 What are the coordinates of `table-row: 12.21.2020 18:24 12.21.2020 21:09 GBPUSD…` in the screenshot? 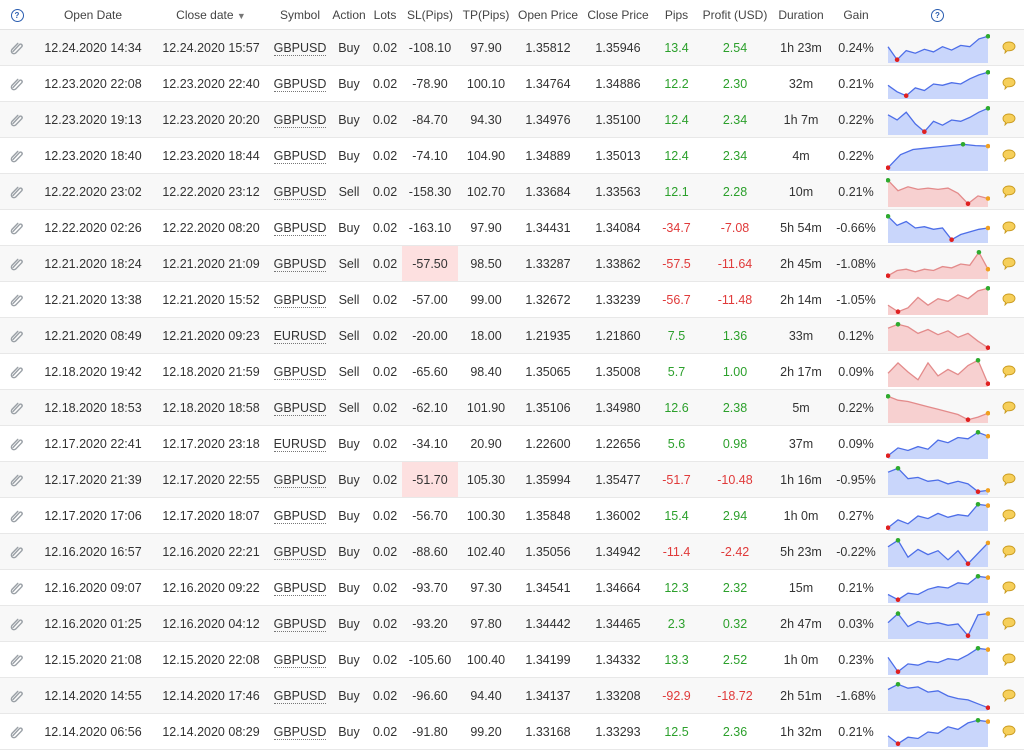 It's located at (512, 263).